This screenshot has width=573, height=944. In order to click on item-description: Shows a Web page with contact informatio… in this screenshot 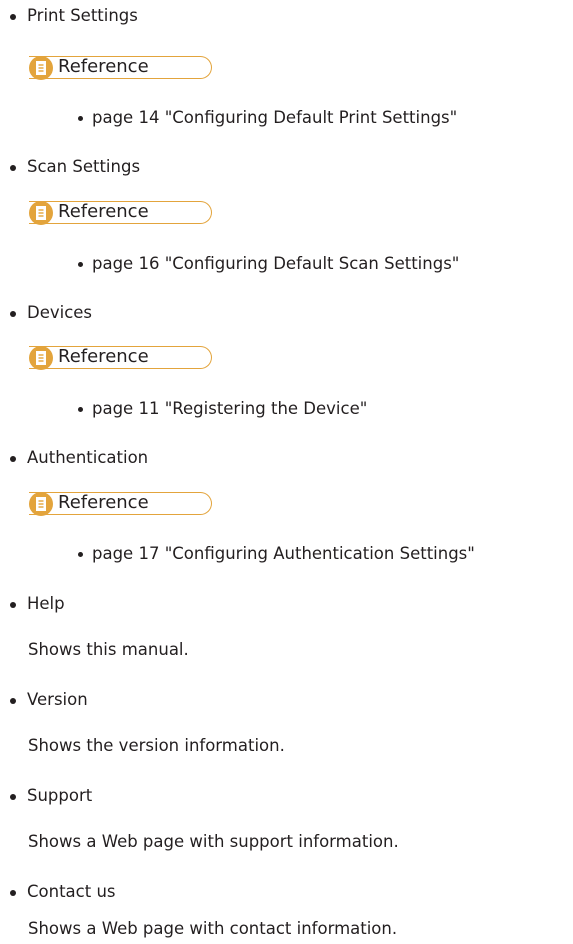, I will do `click(213, 928)`.